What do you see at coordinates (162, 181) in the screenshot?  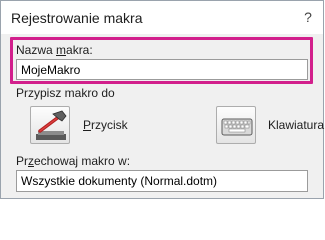 I see `store-macro-select: Wszystkie dokumenty (Normal.dotm)` at bounding box center [162, 181].